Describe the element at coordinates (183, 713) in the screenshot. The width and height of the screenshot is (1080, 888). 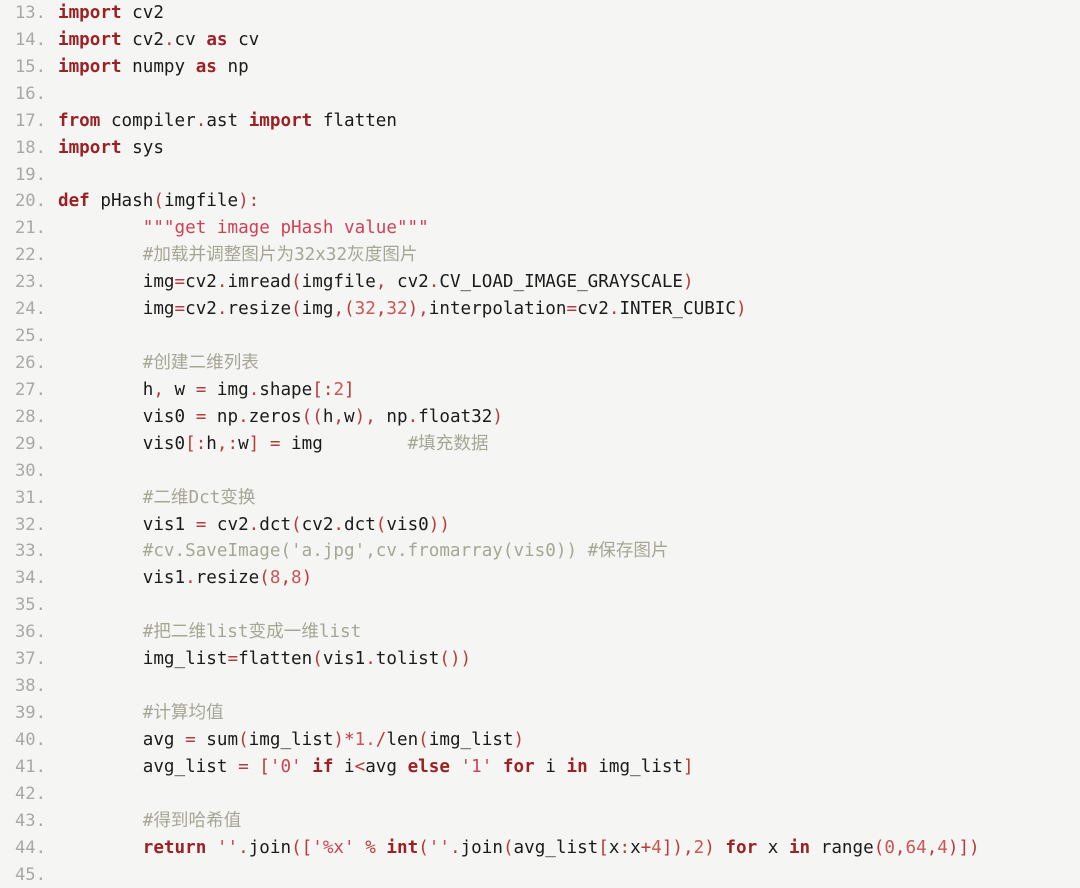
I see `token-cmt: #计算均值` at that location.